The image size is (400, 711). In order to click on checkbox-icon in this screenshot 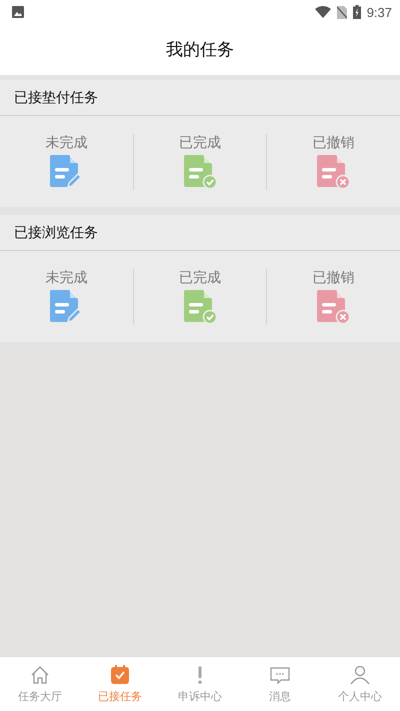, I will do `click(120, 675)`.